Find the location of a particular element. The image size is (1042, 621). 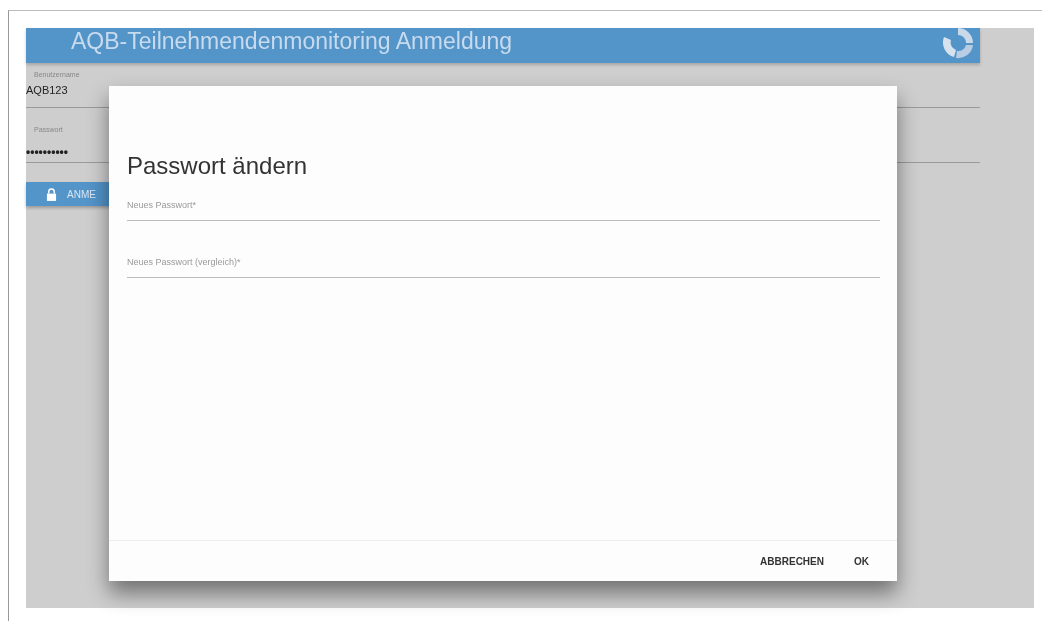

ok-button: OK is located at coordinates (861, 561).